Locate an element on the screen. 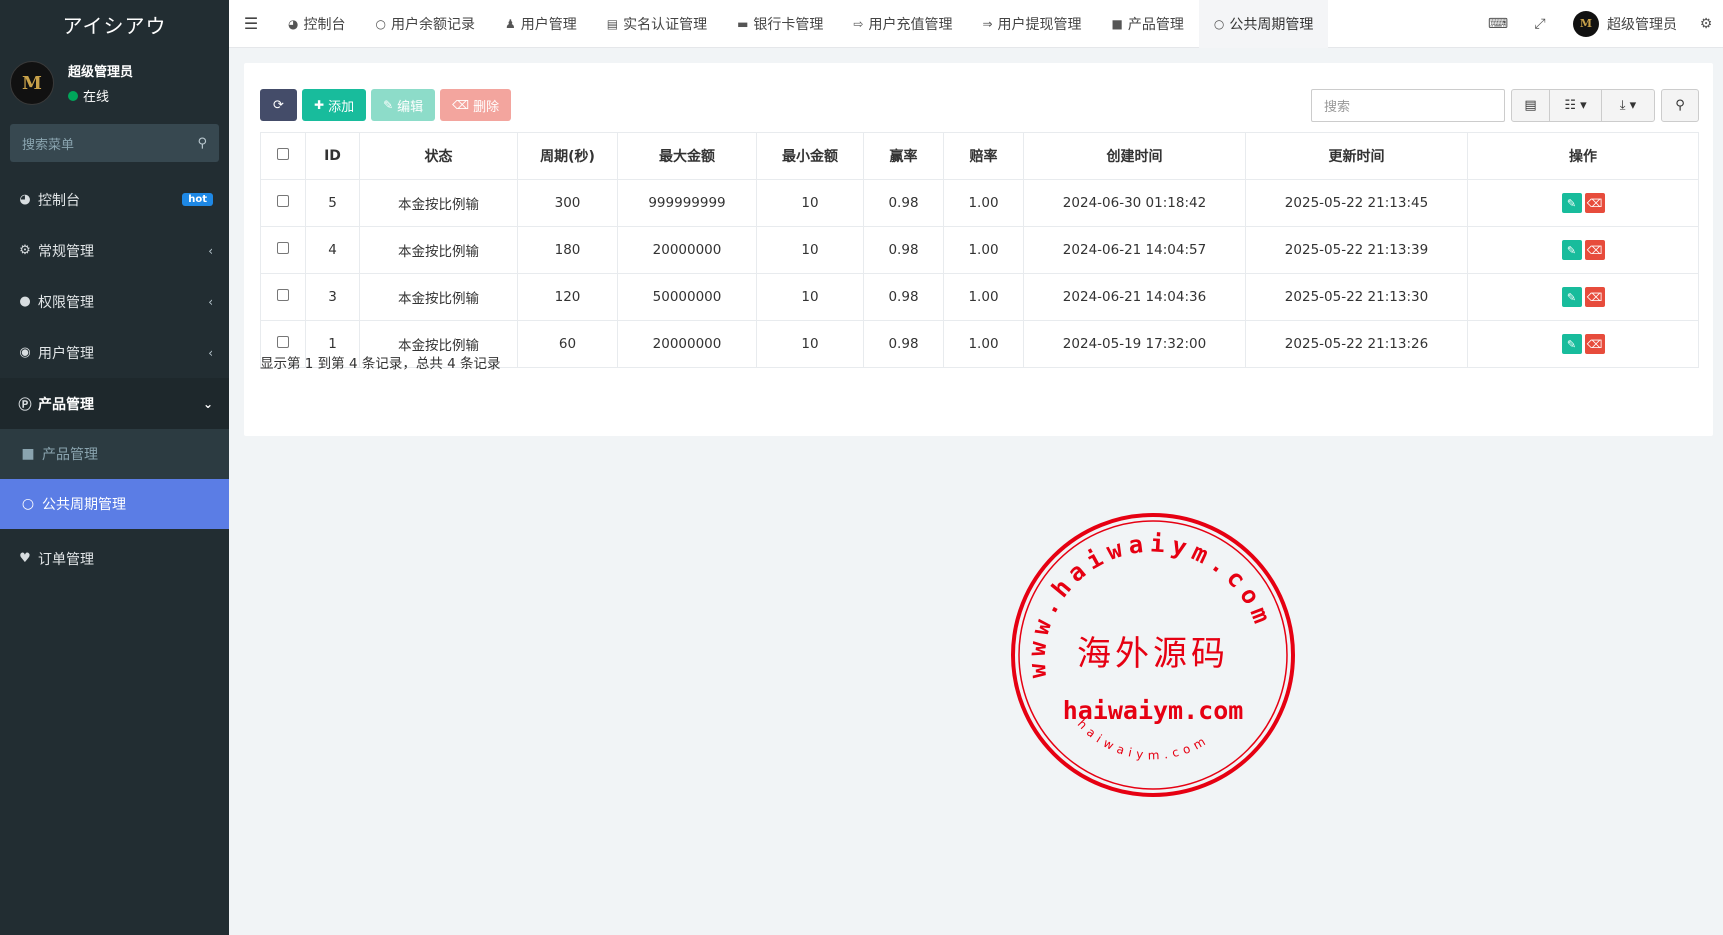 The width and height of the screenshot is (1723, 935). column-header: 周期(秒) is located at coordinates (567, 156).